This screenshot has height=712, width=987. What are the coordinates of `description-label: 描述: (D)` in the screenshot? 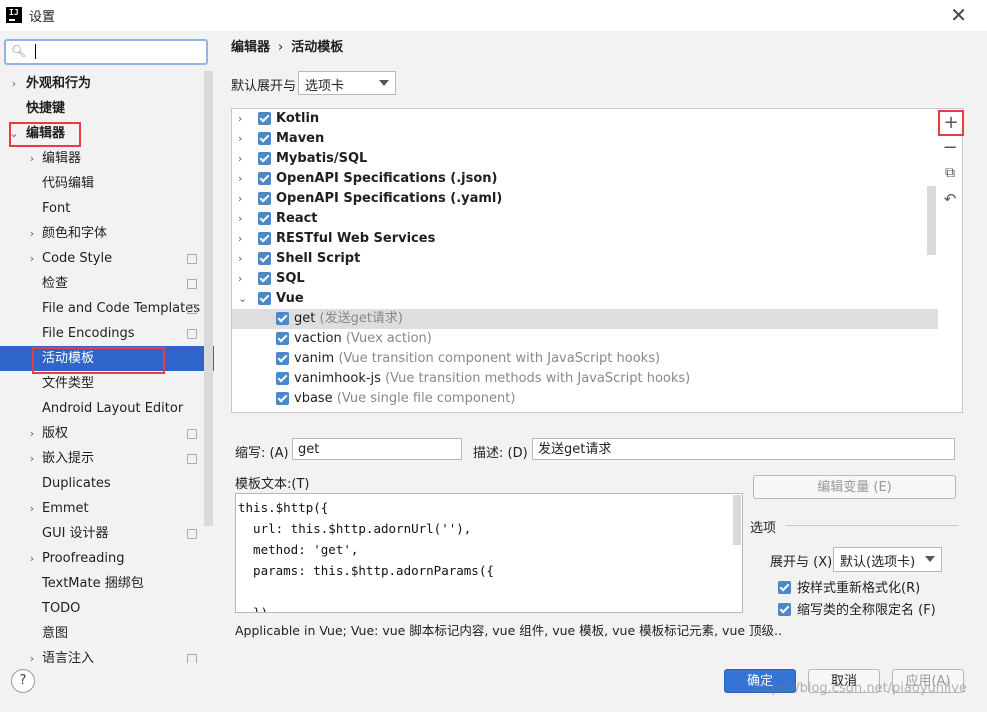 It's located at (500, 453).